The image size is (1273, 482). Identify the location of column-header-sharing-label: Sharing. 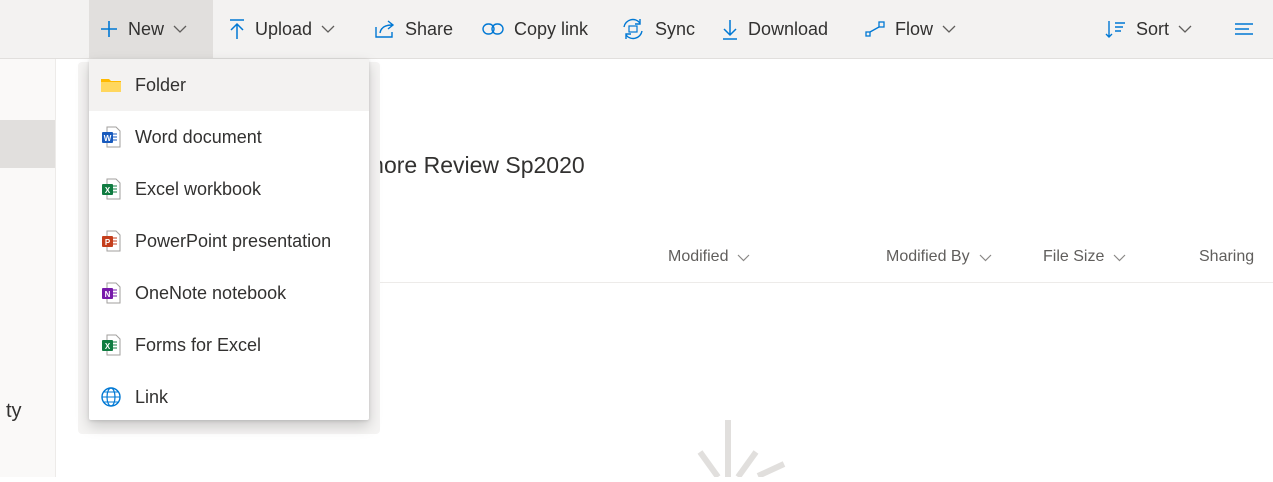
(1227, 256).